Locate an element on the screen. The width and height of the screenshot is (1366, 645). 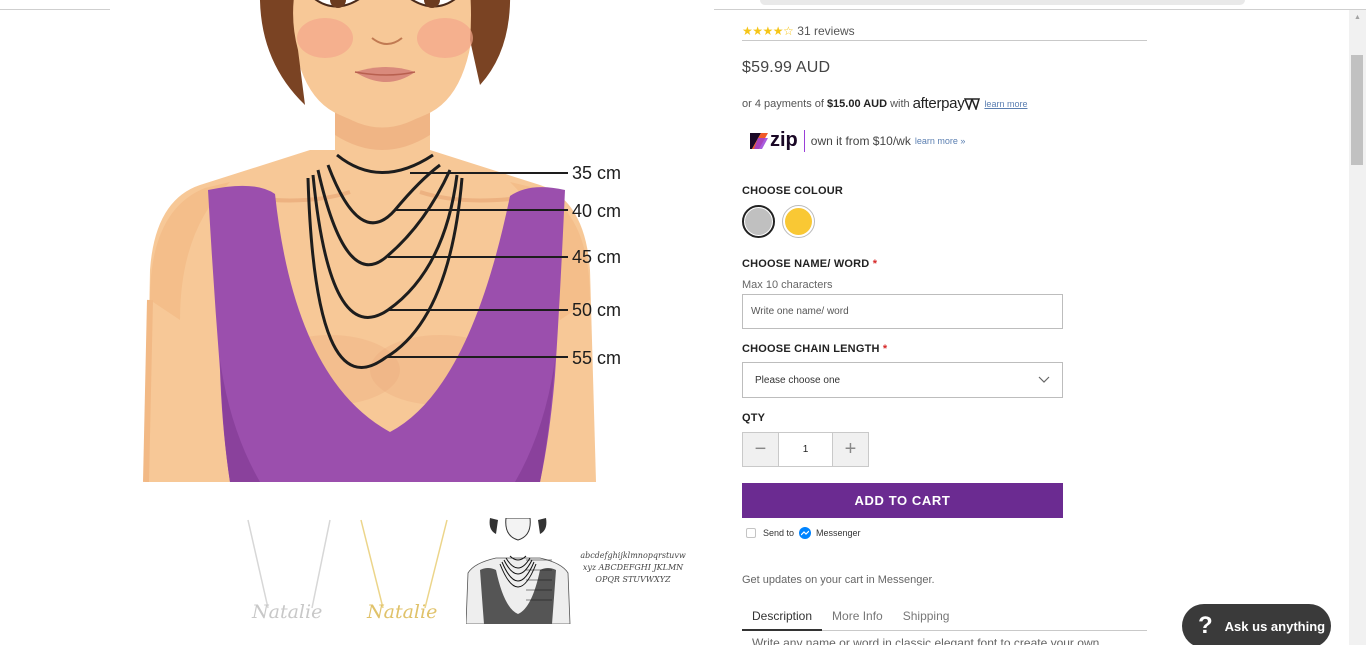
send-to-messenger: Send to Messenger is located at coordinates (803, 533).